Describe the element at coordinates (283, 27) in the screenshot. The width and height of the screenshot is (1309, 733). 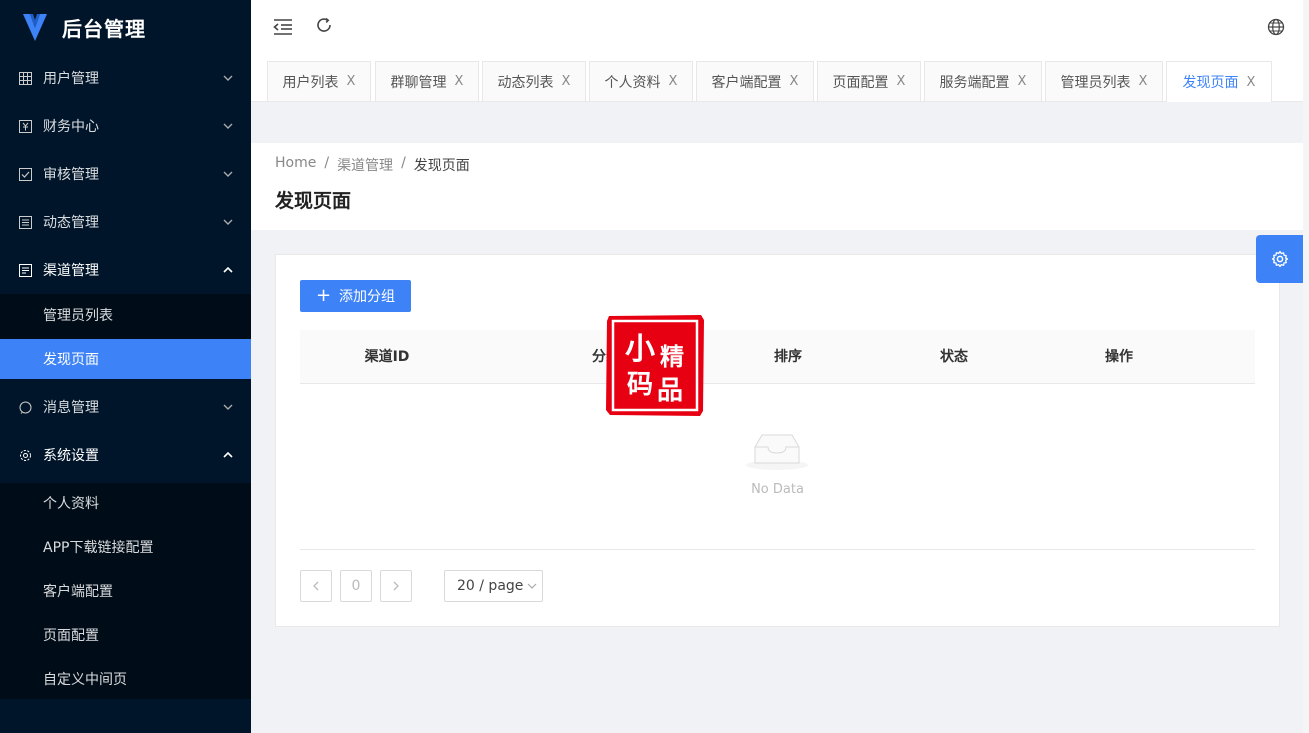
I see `menu-fold-icon` at that location.